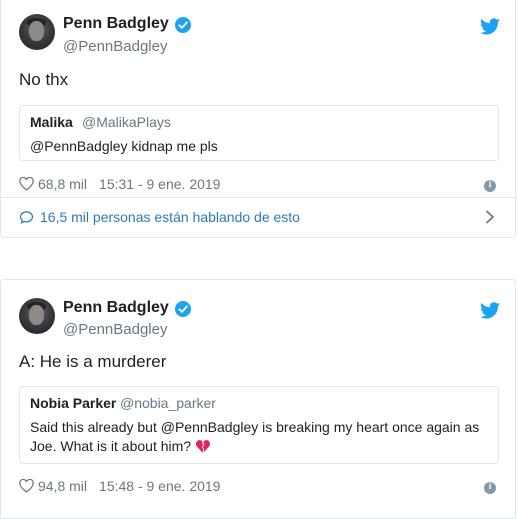  I want to click on quote-text-line: Joe. What is it about him?, so click(111, 446).